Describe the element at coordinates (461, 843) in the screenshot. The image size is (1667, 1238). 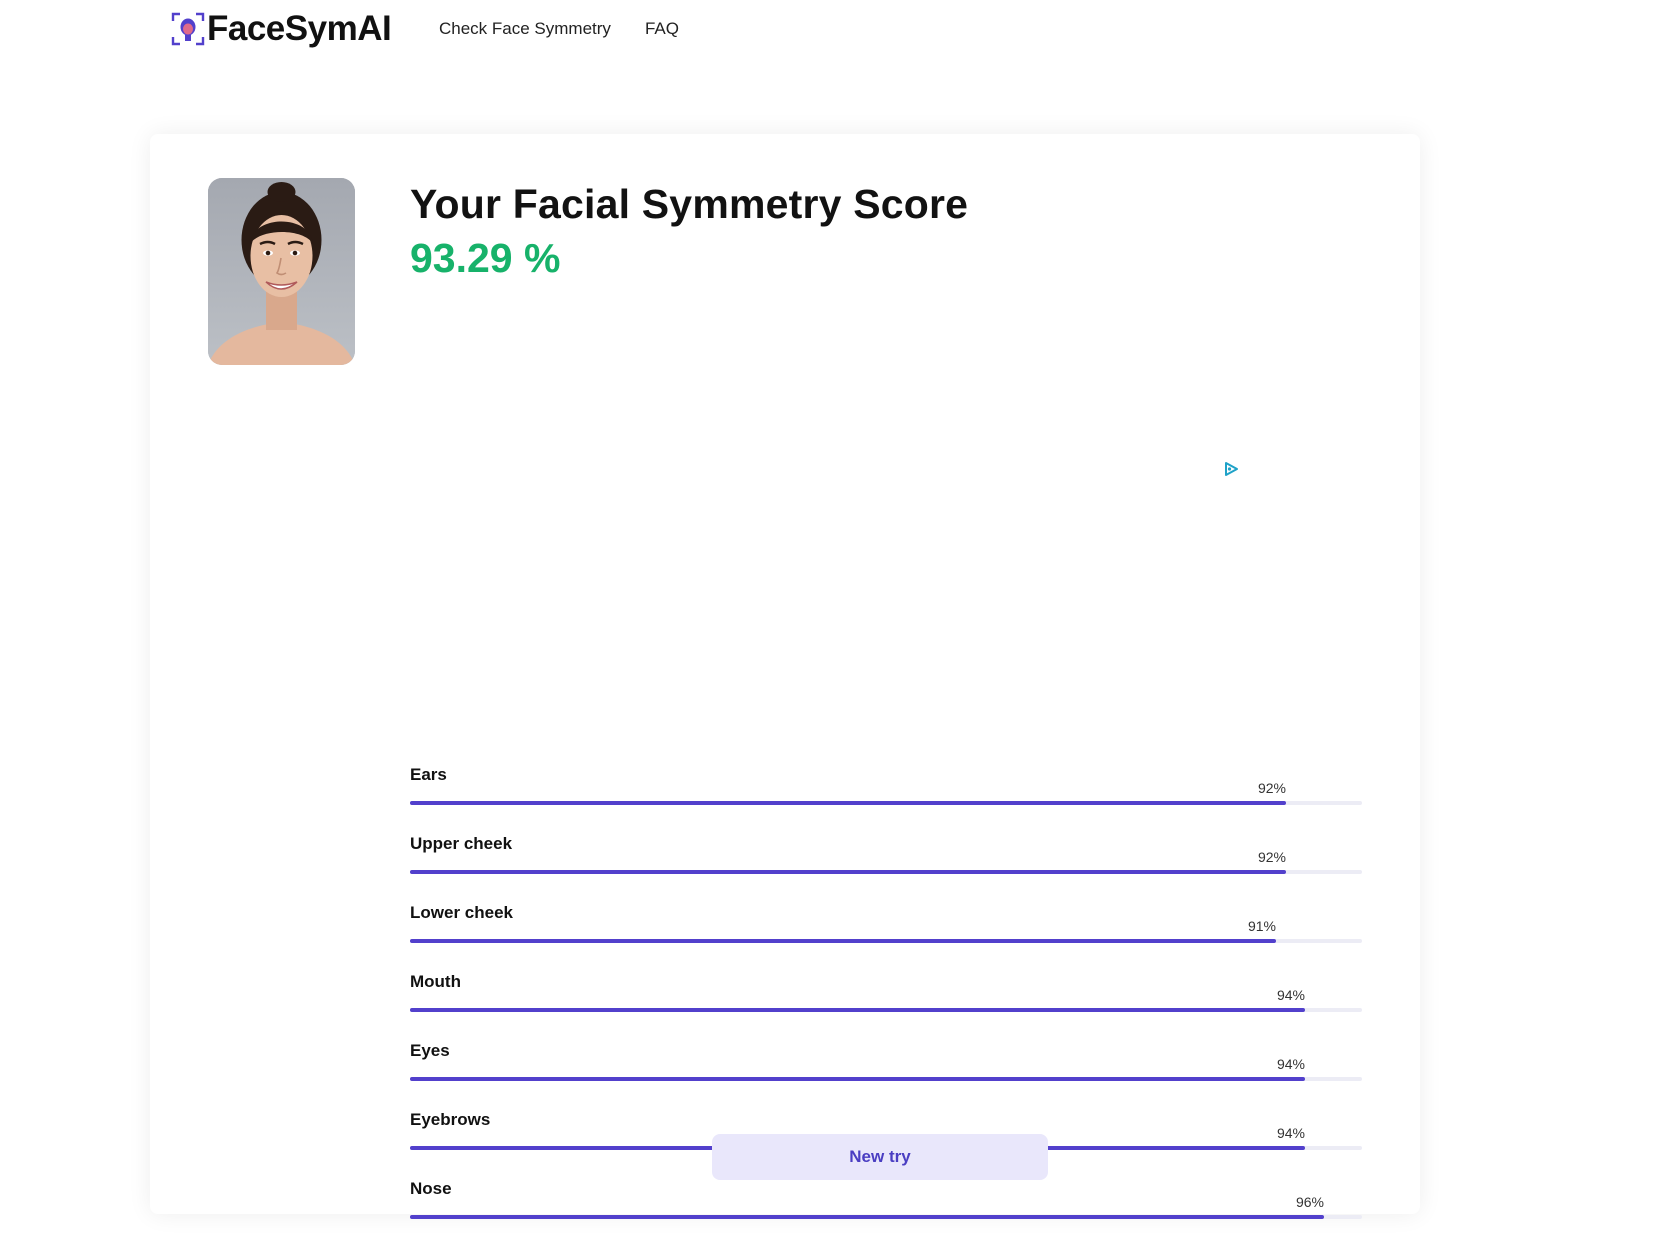
I see `metric-label: Upper cheek` at that location.